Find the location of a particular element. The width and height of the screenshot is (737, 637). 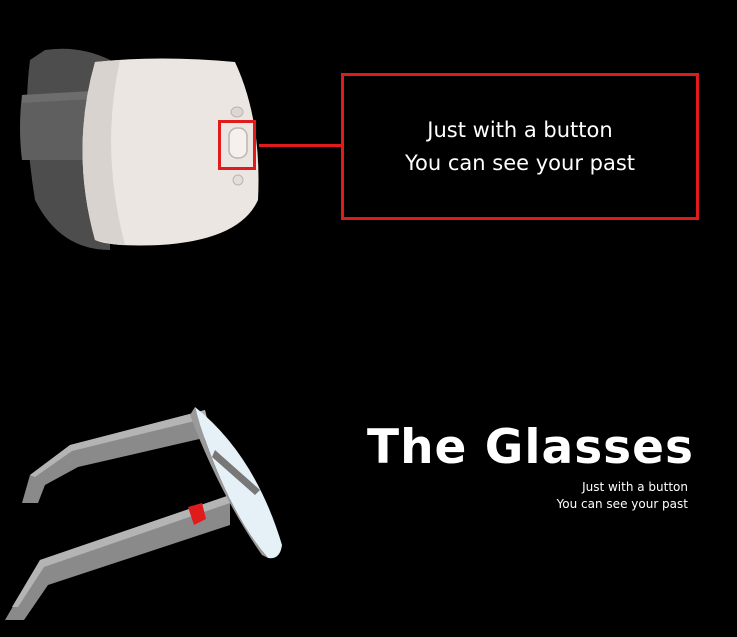

callout-connector is located at coordinates (300, 145).